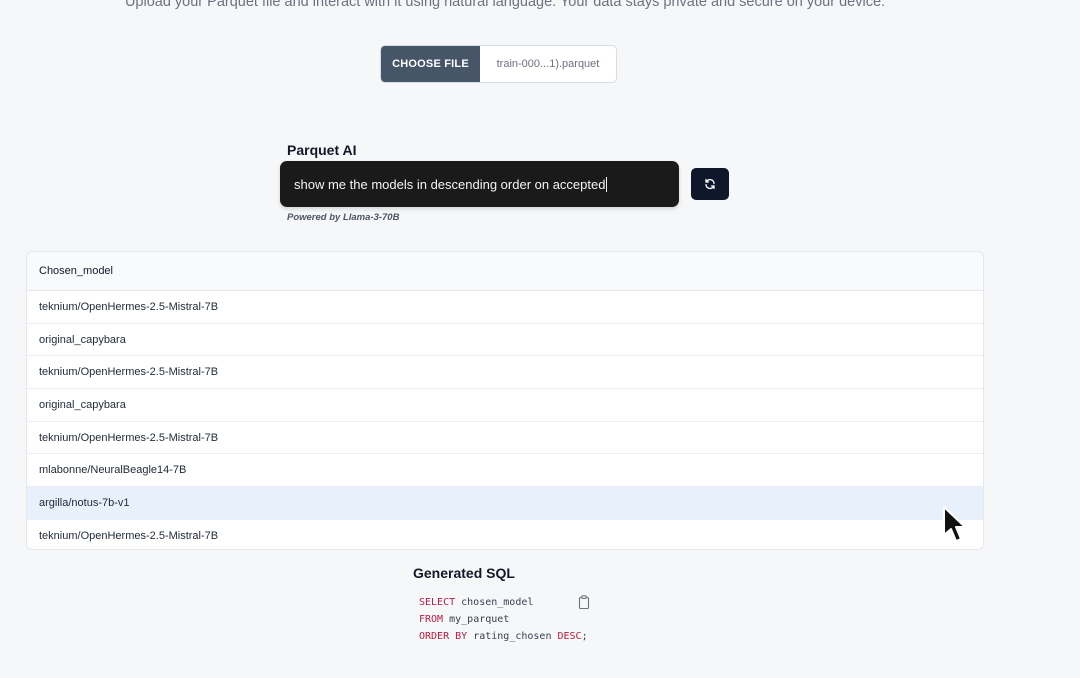 Image resolution: width=1080 pixels, height=678 pixels. I want to click on generated-sql-title: Generated SQL, so click(464, 573).